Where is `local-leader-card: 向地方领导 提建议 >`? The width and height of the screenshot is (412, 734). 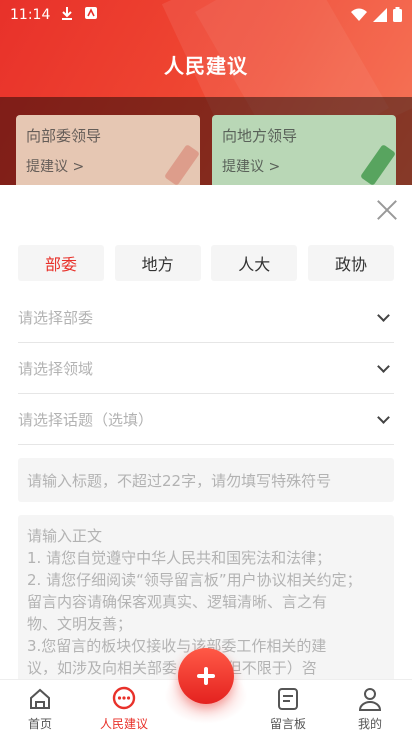
local-leader-card: 向地方领导 提建议 > is located at coordinates (304, 153).